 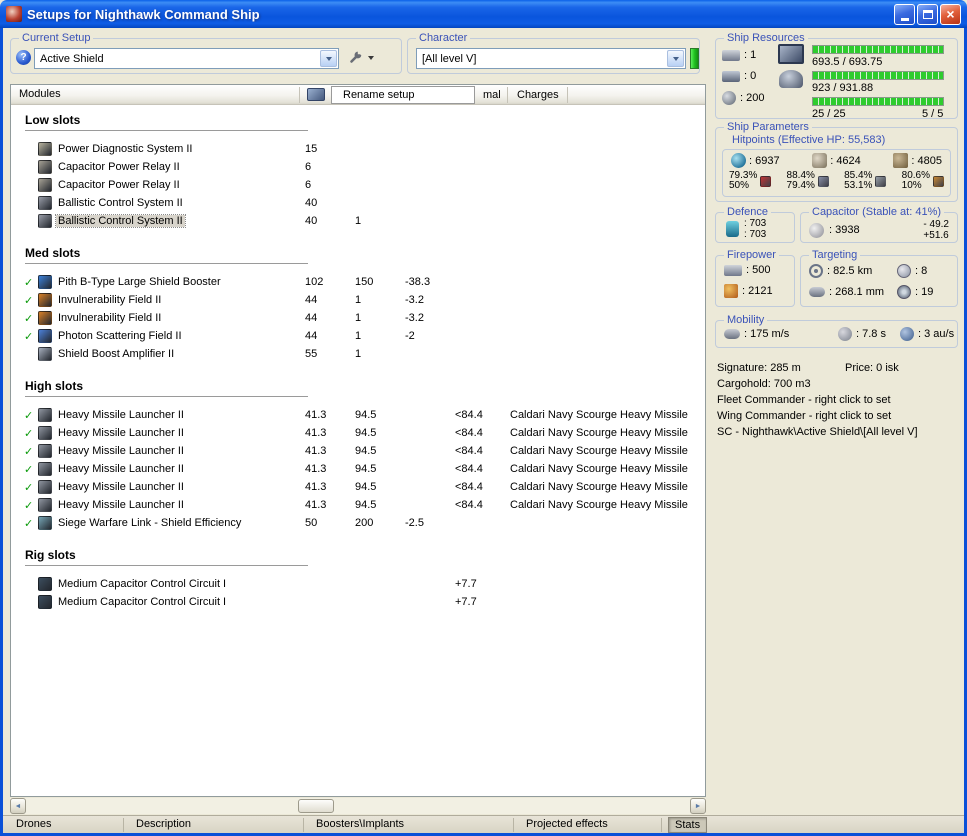 I want to click on scroll-right-button: ►, so click(x=698, y=806).